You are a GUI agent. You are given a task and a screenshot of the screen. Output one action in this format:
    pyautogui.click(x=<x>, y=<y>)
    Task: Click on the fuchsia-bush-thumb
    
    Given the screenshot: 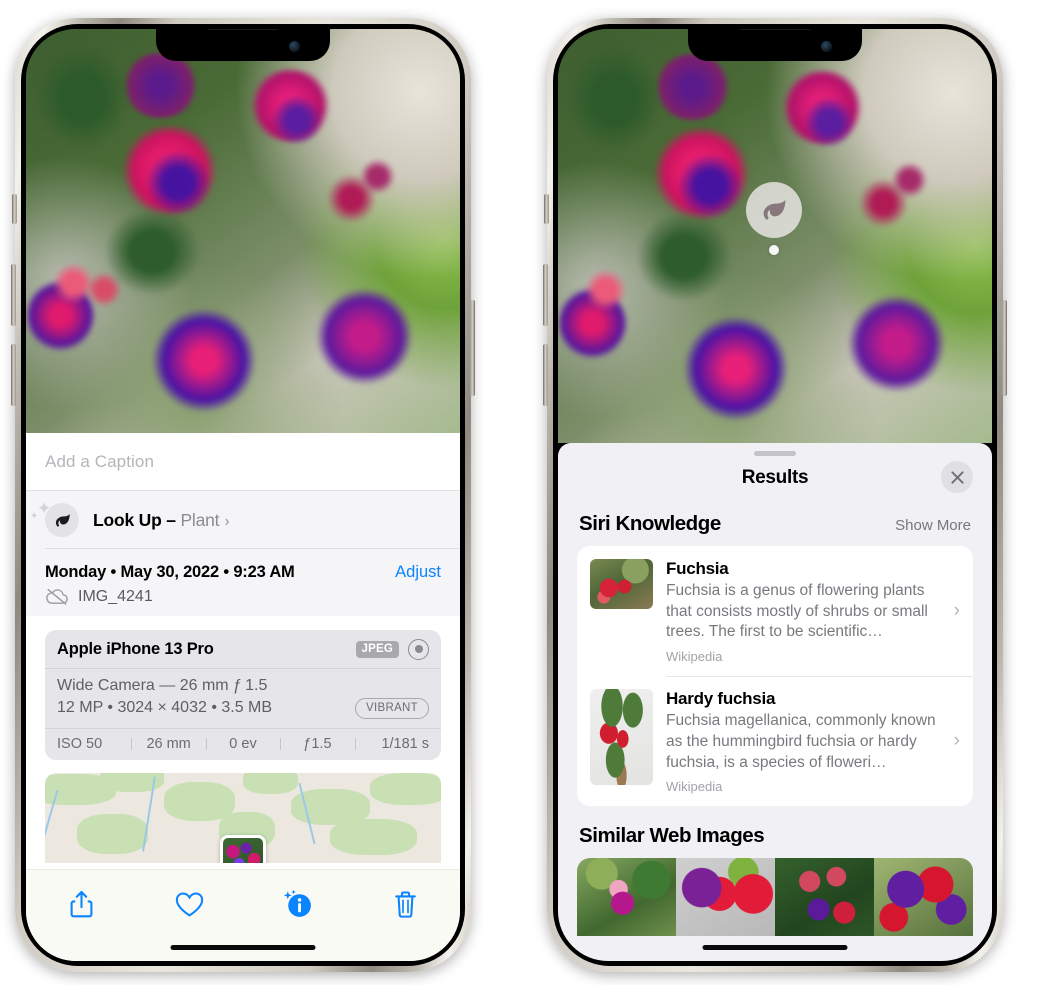 What is the action you would take?
    pyautogui.click(x=824, y=897)
    